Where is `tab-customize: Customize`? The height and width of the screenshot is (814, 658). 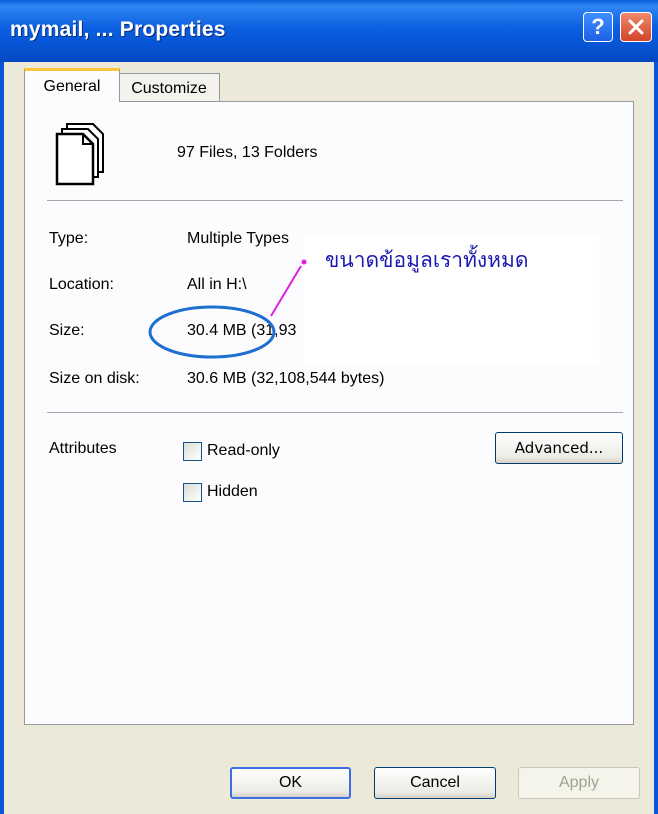 tab-customize: Customize is located at coordinates (169, 88).